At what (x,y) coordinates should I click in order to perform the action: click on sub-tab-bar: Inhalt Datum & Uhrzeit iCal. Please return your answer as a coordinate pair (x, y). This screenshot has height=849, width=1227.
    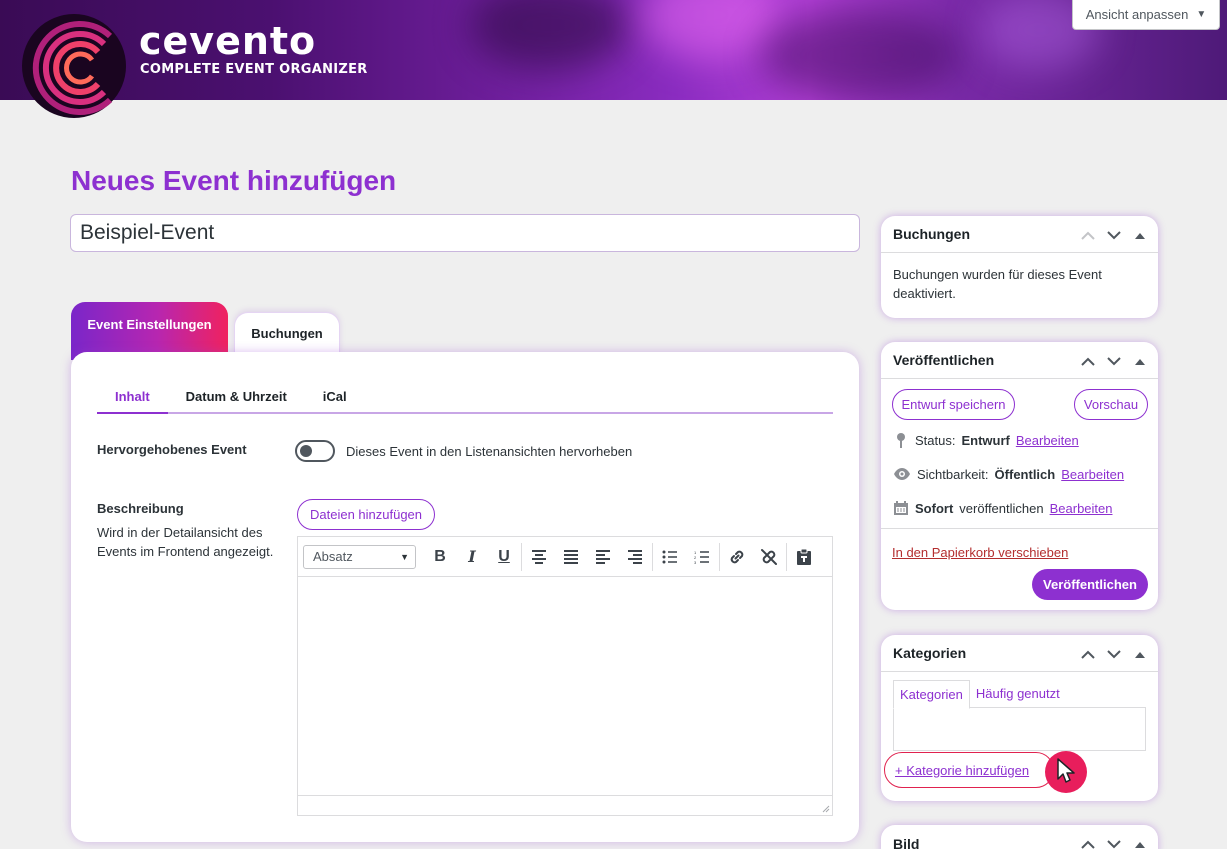
    Looking at the image, I should click on (465, 398).